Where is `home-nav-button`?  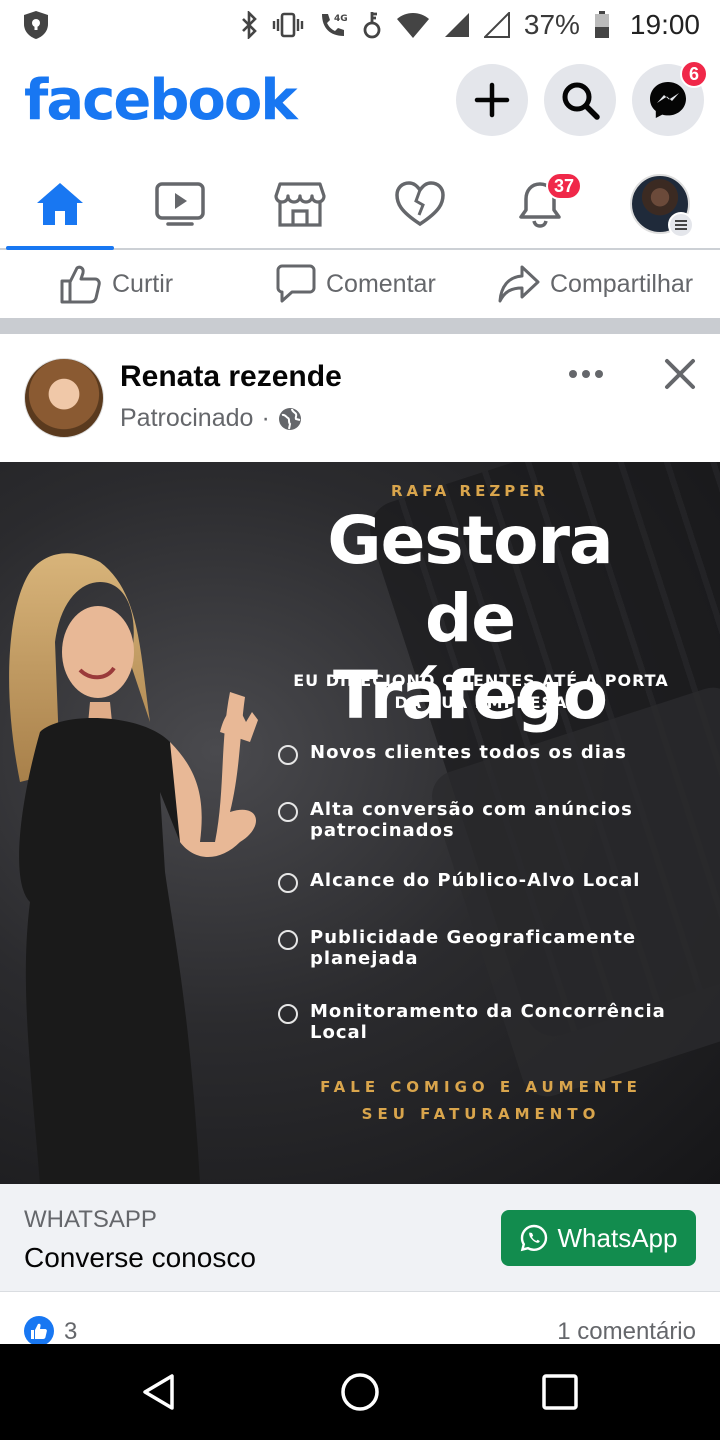
home-nav-button is located at coordinates (360, 1392).